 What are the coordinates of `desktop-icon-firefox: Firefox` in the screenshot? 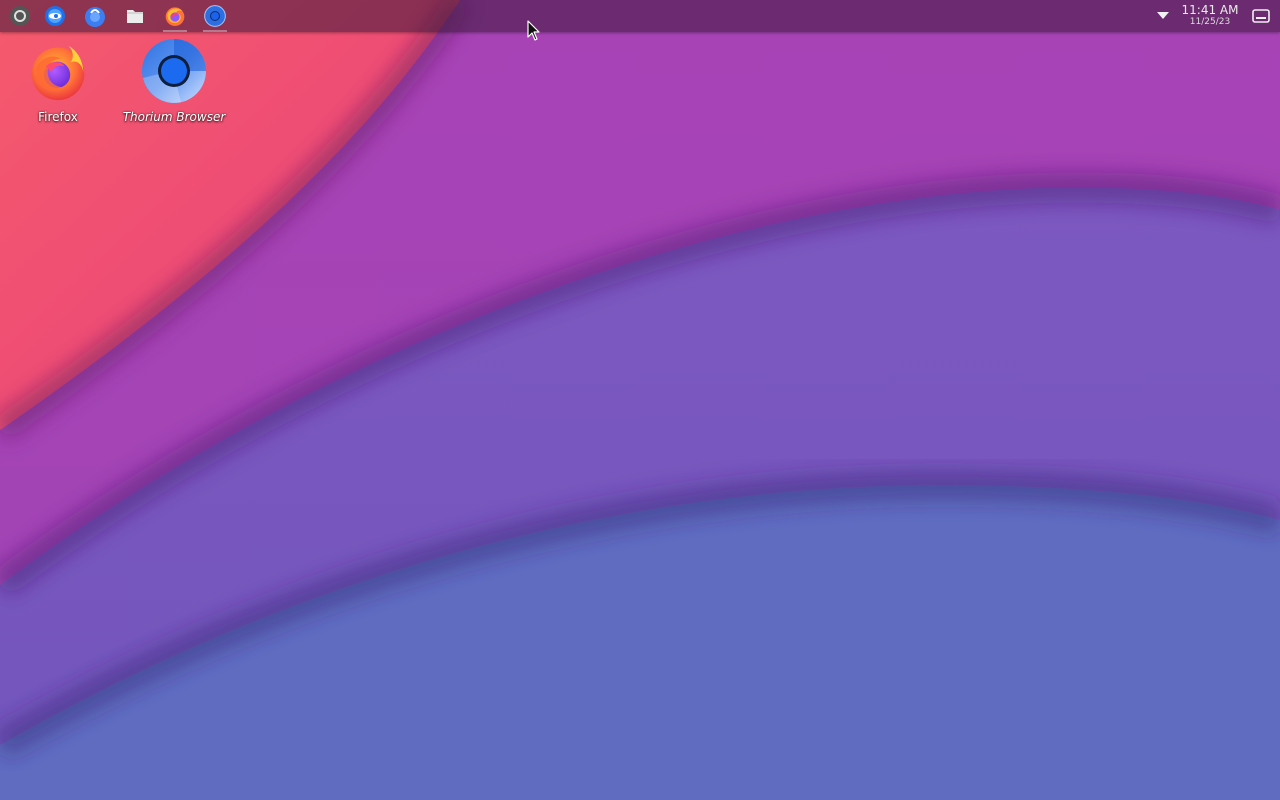 It's located at (58, 84).